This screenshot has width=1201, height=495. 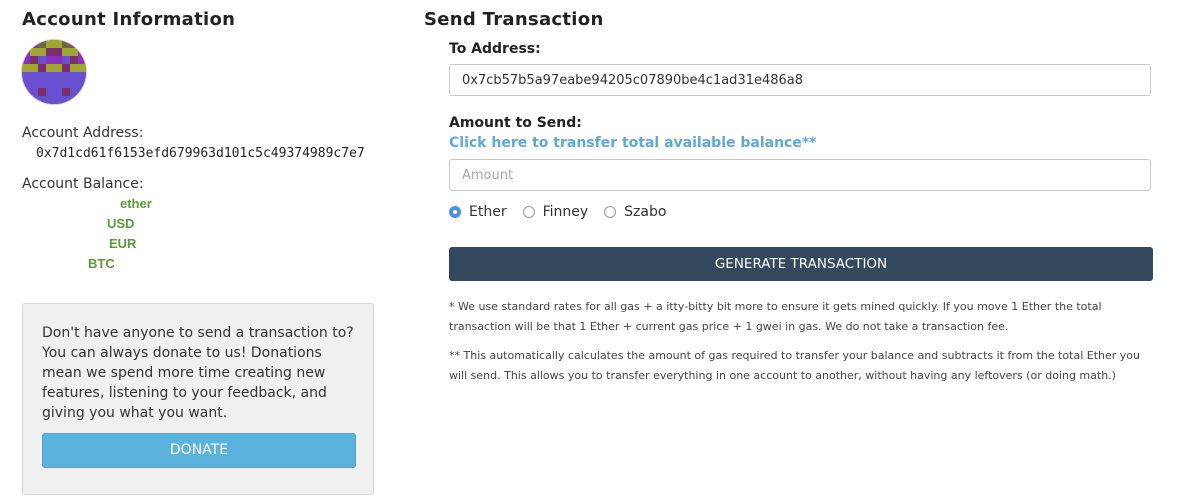 I want to click on radio-checked-icon, so click(x=455, y=212).